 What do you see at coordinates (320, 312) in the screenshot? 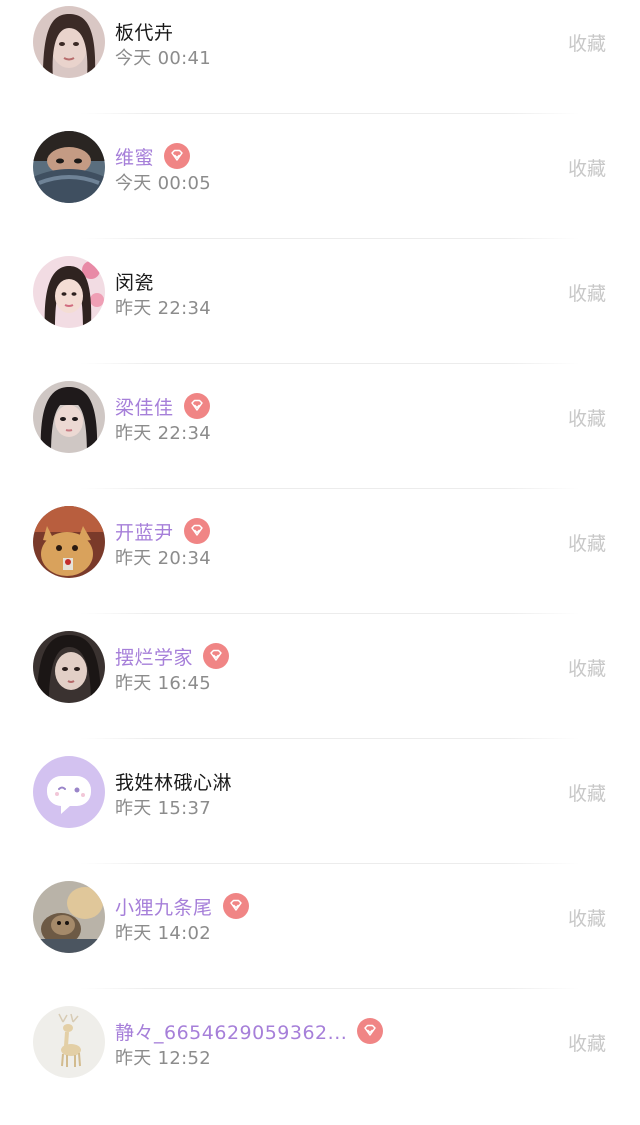
I see `list-item: 闵瓷 昨天 22:34 收藏` at bounding box center [320, 312].